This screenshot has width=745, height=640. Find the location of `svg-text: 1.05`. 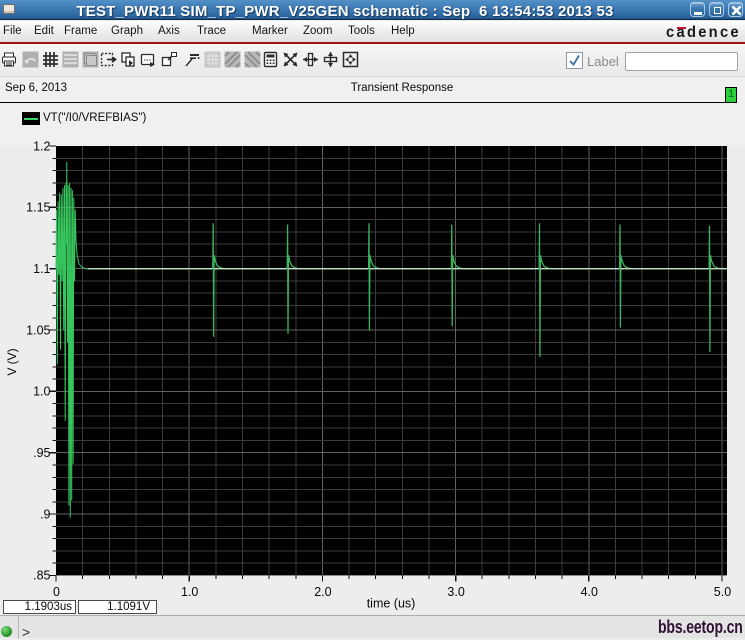

svg-text: 1.05 is located at coordinates (38, 330).